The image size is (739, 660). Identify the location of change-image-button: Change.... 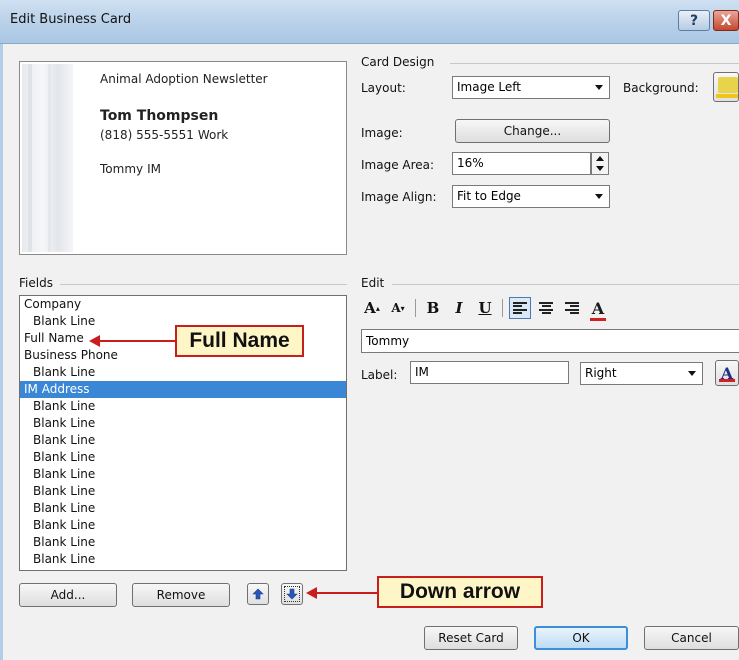
(532, 131).